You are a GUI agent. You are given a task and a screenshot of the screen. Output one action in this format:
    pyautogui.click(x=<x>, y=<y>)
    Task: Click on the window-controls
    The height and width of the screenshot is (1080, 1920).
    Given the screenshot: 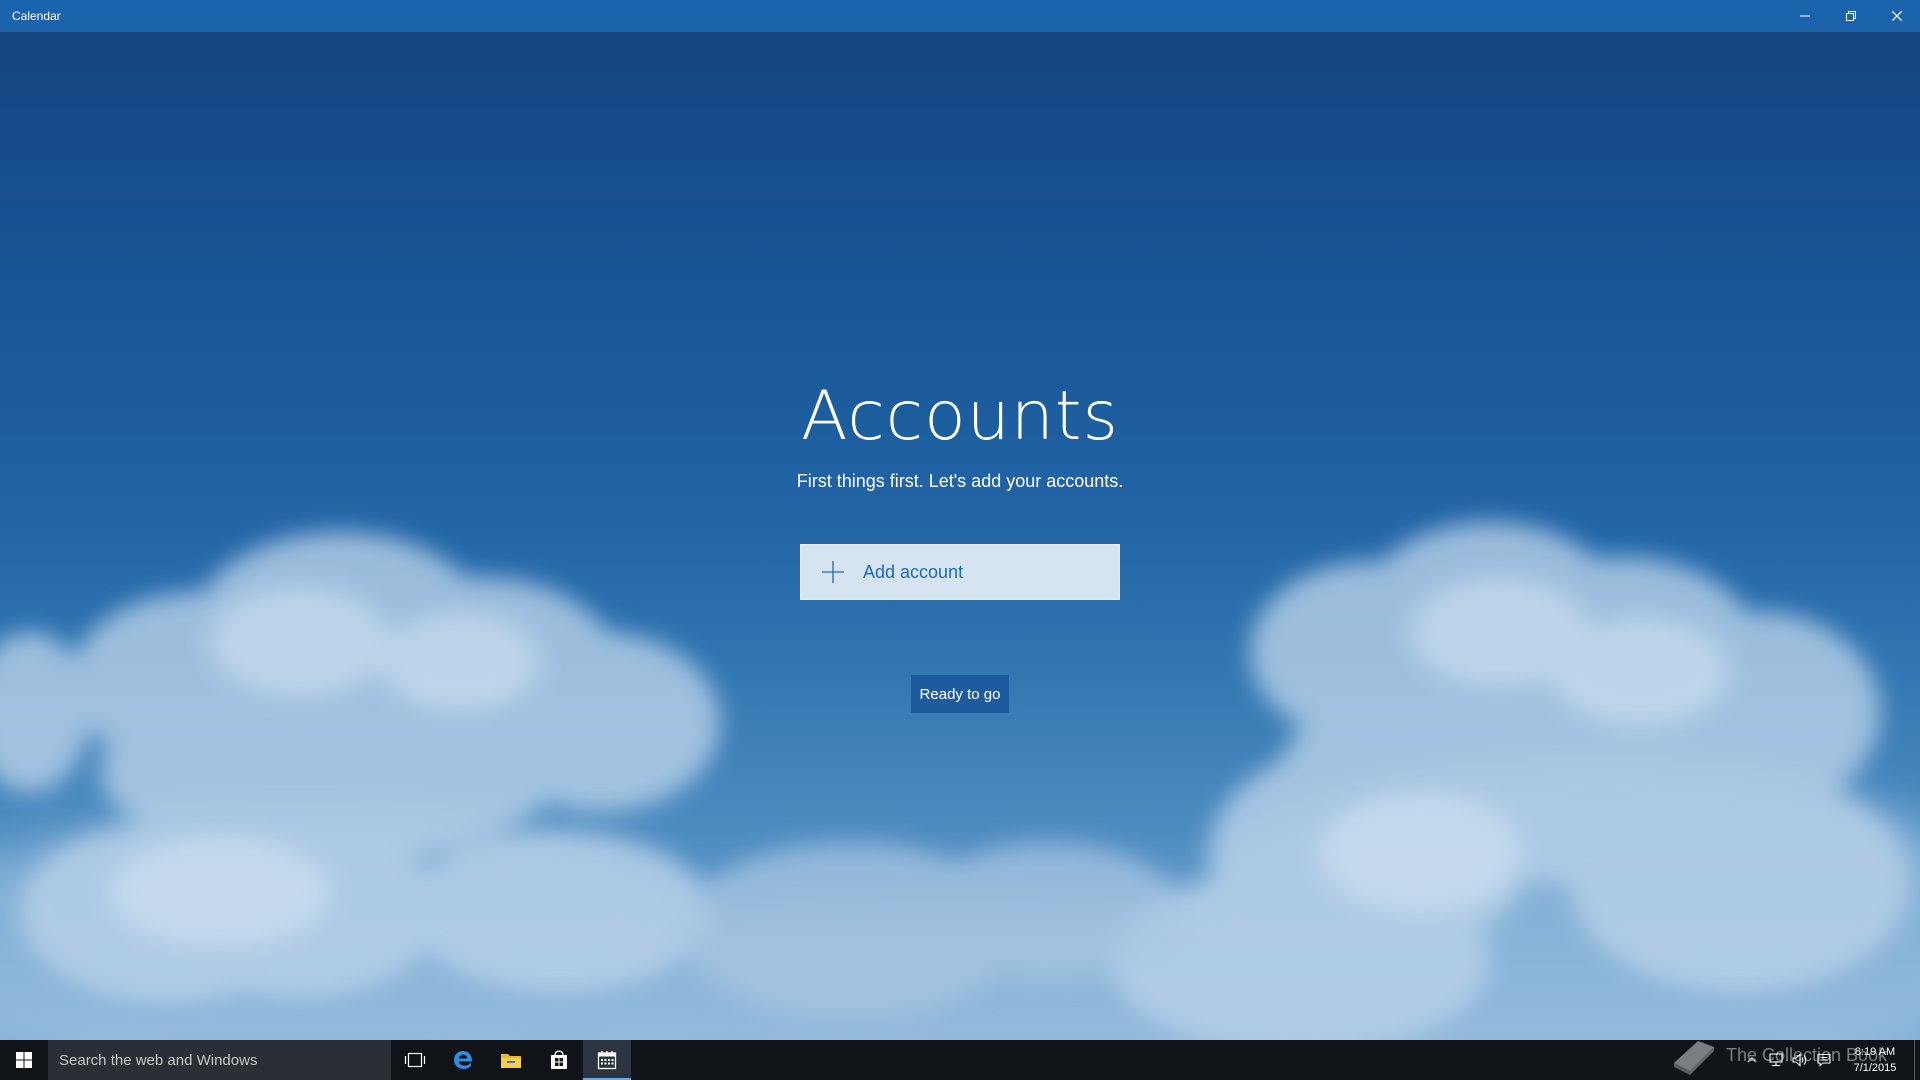 What is the action you would take?
    pyautogui.click(x=1851, y=16)
    